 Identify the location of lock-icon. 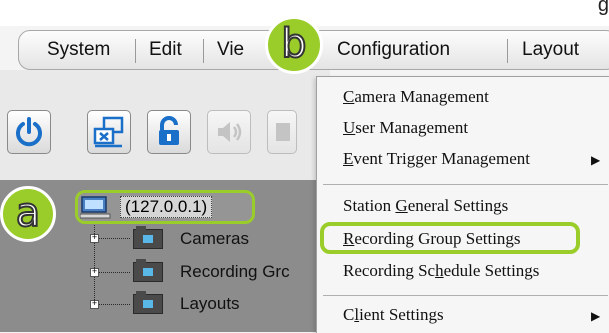
(169, 130).